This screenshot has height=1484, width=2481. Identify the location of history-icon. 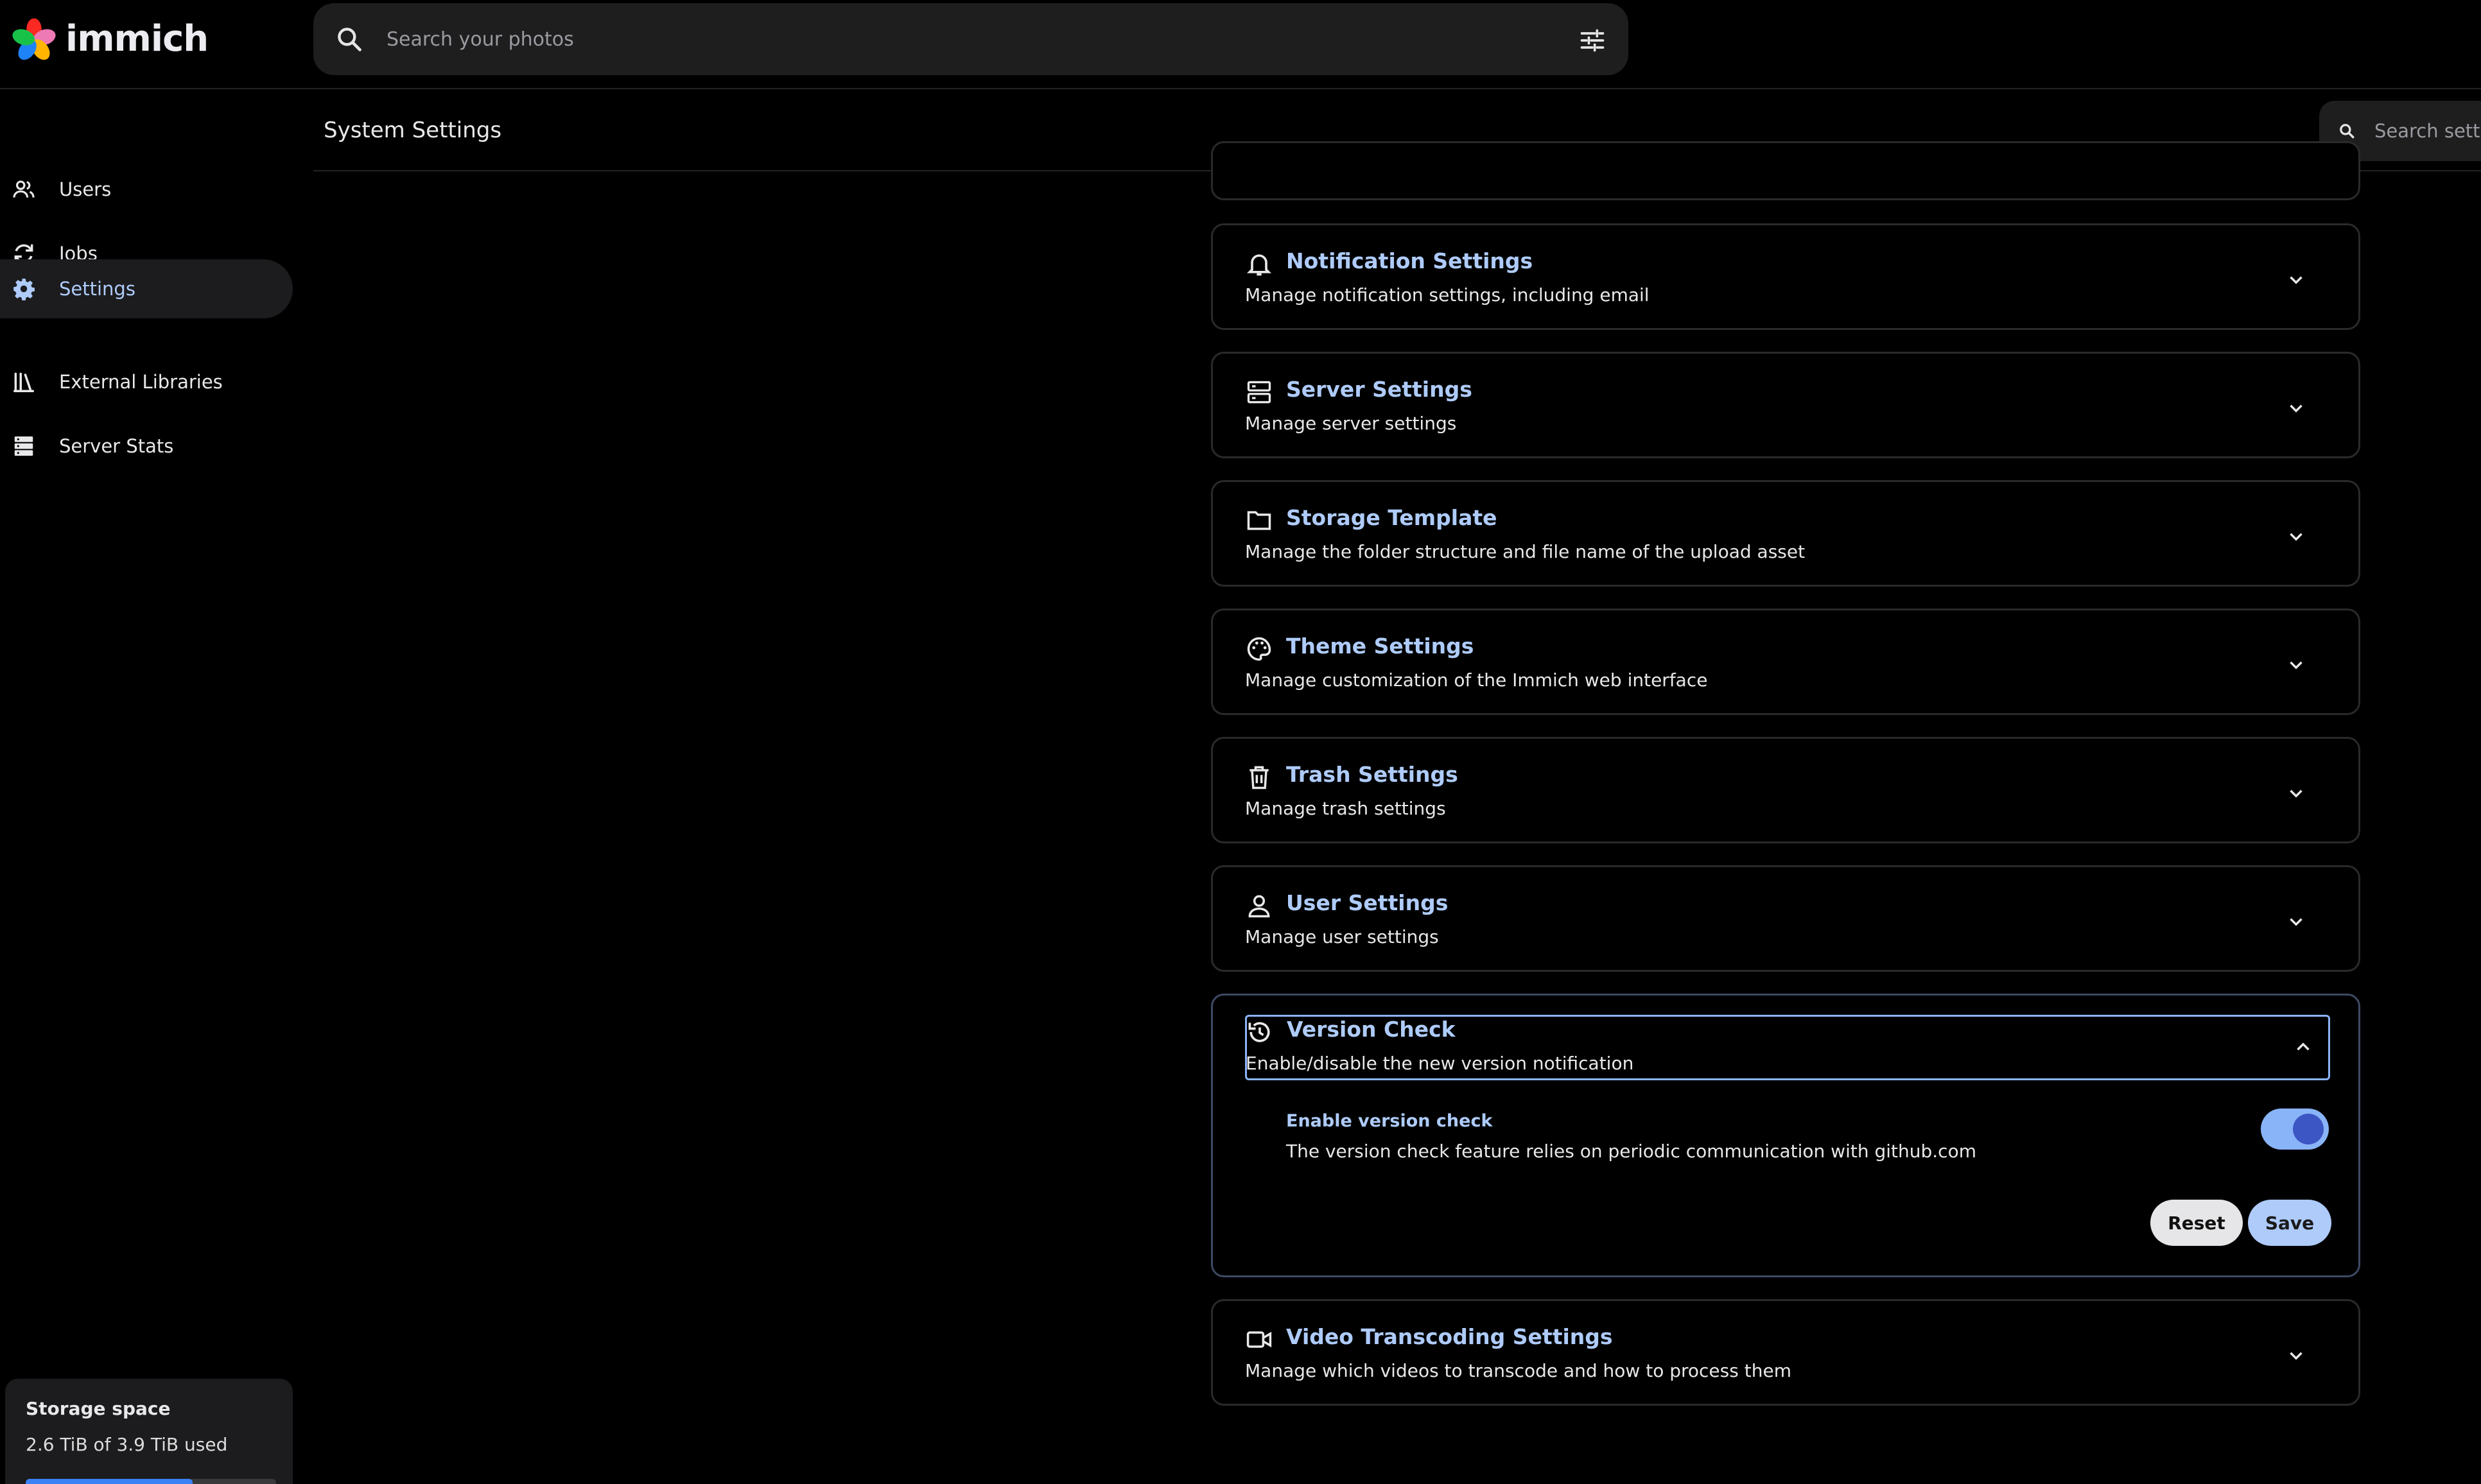
(1259, 1032).